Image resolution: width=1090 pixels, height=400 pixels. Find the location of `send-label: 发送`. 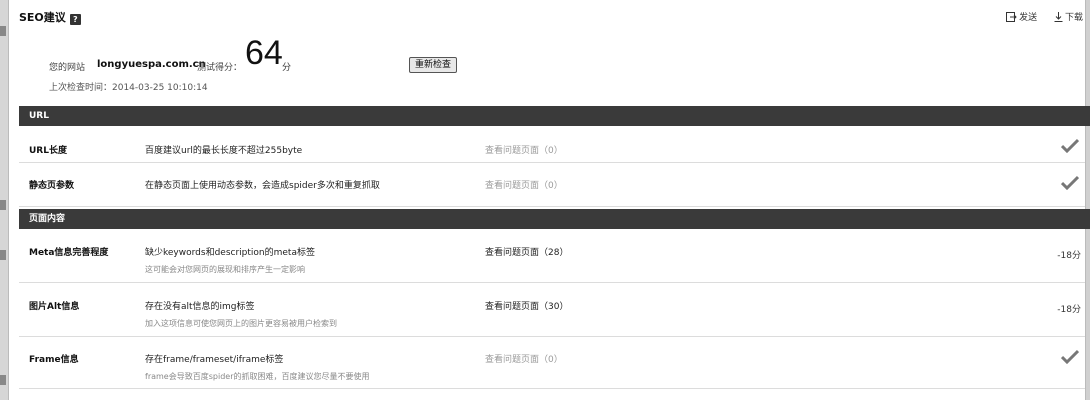

send-label: 发送 is located at coordinates (1028, 18).